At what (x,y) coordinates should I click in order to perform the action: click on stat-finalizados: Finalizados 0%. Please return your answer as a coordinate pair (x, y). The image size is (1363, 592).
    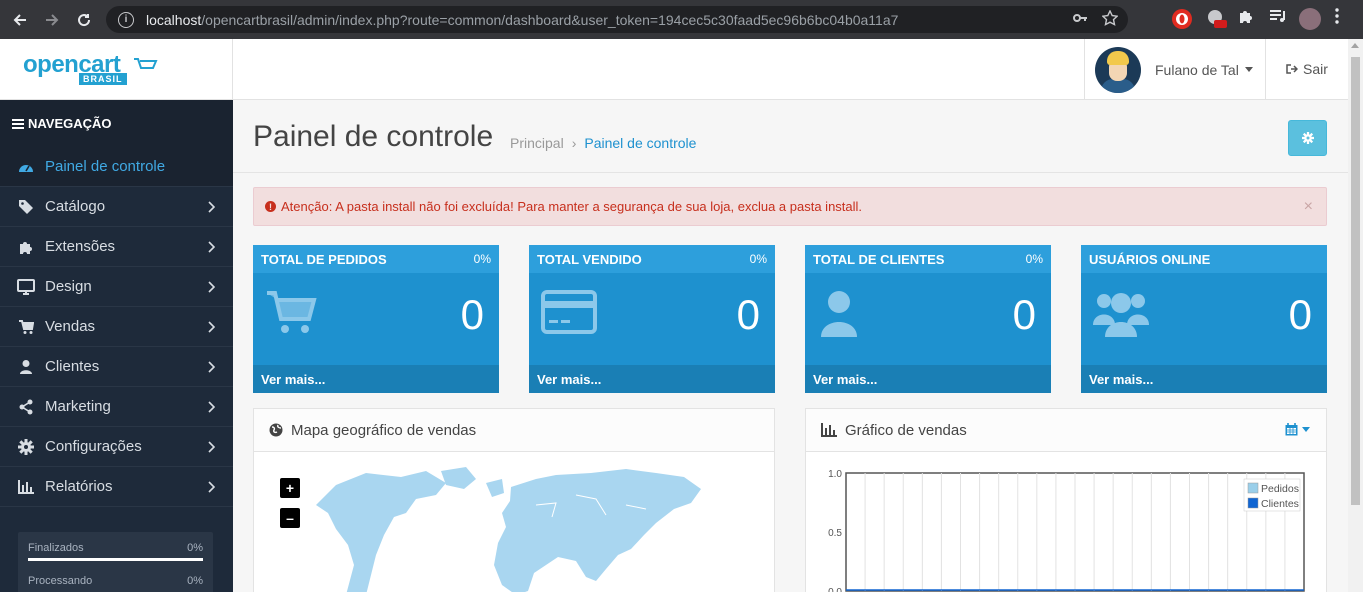
    Looking at the image, I should click on (115, 548).